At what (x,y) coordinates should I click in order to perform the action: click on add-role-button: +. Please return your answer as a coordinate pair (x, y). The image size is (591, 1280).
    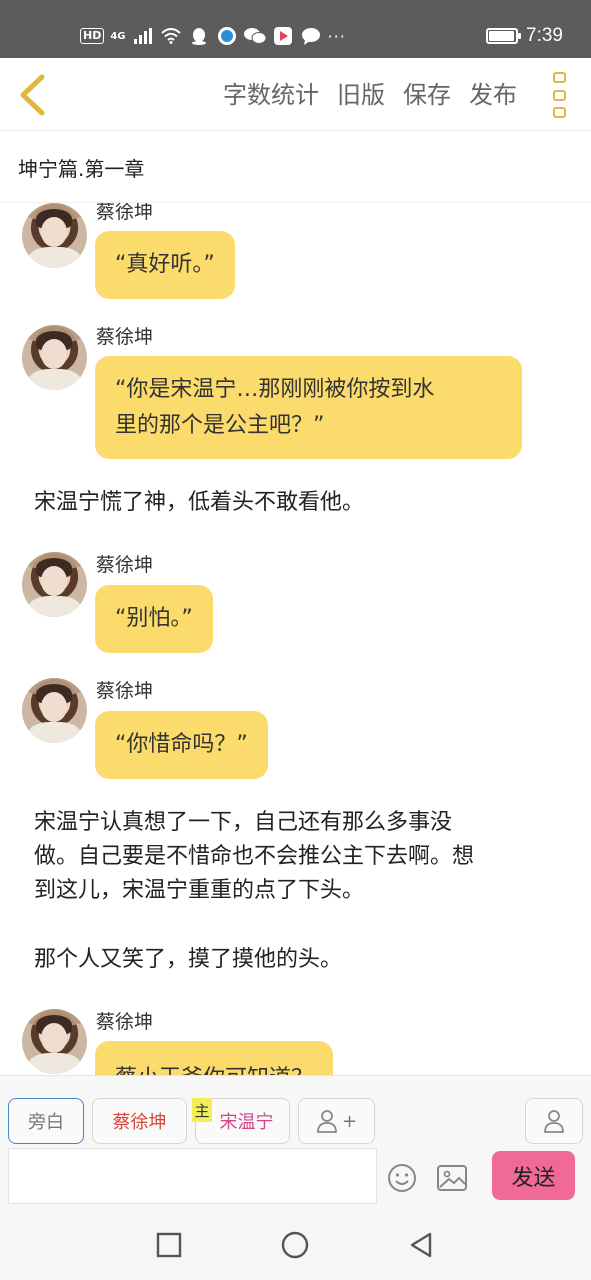
    Looking at the image, I should click on (336, 1121).